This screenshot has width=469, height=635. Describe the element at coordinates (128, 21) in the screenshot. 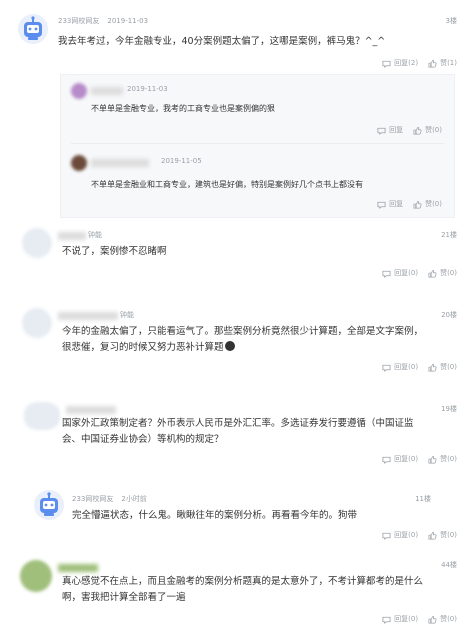

I see `comment-time: 2019-11-03` at that location.